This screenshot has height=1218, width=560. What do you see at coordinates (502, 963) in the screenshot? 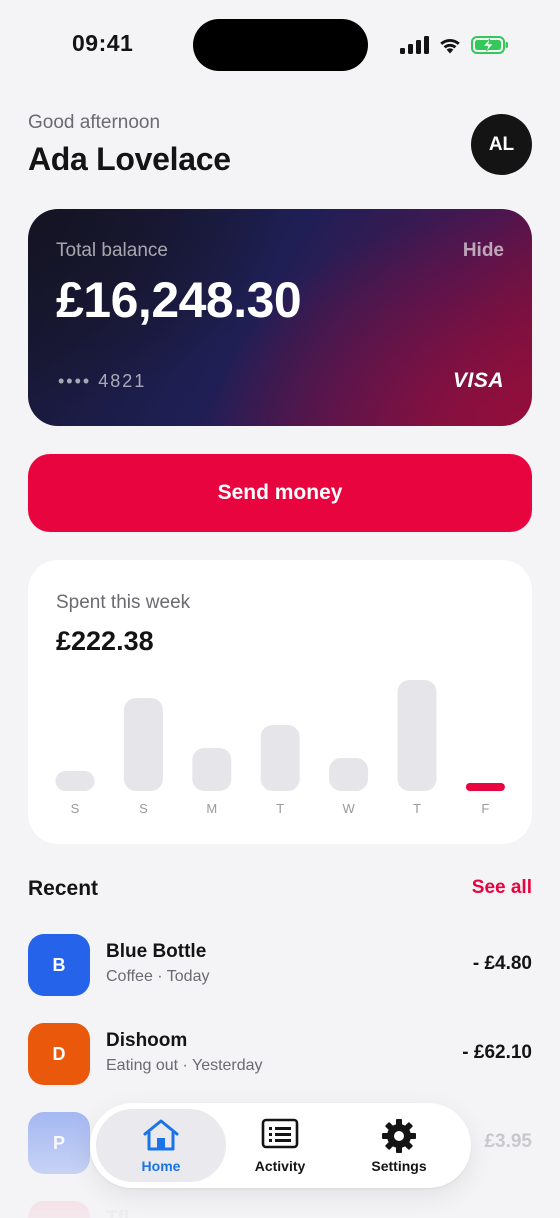
I see `transaction-amount: - £4.80` at bounding box center [502, 963].